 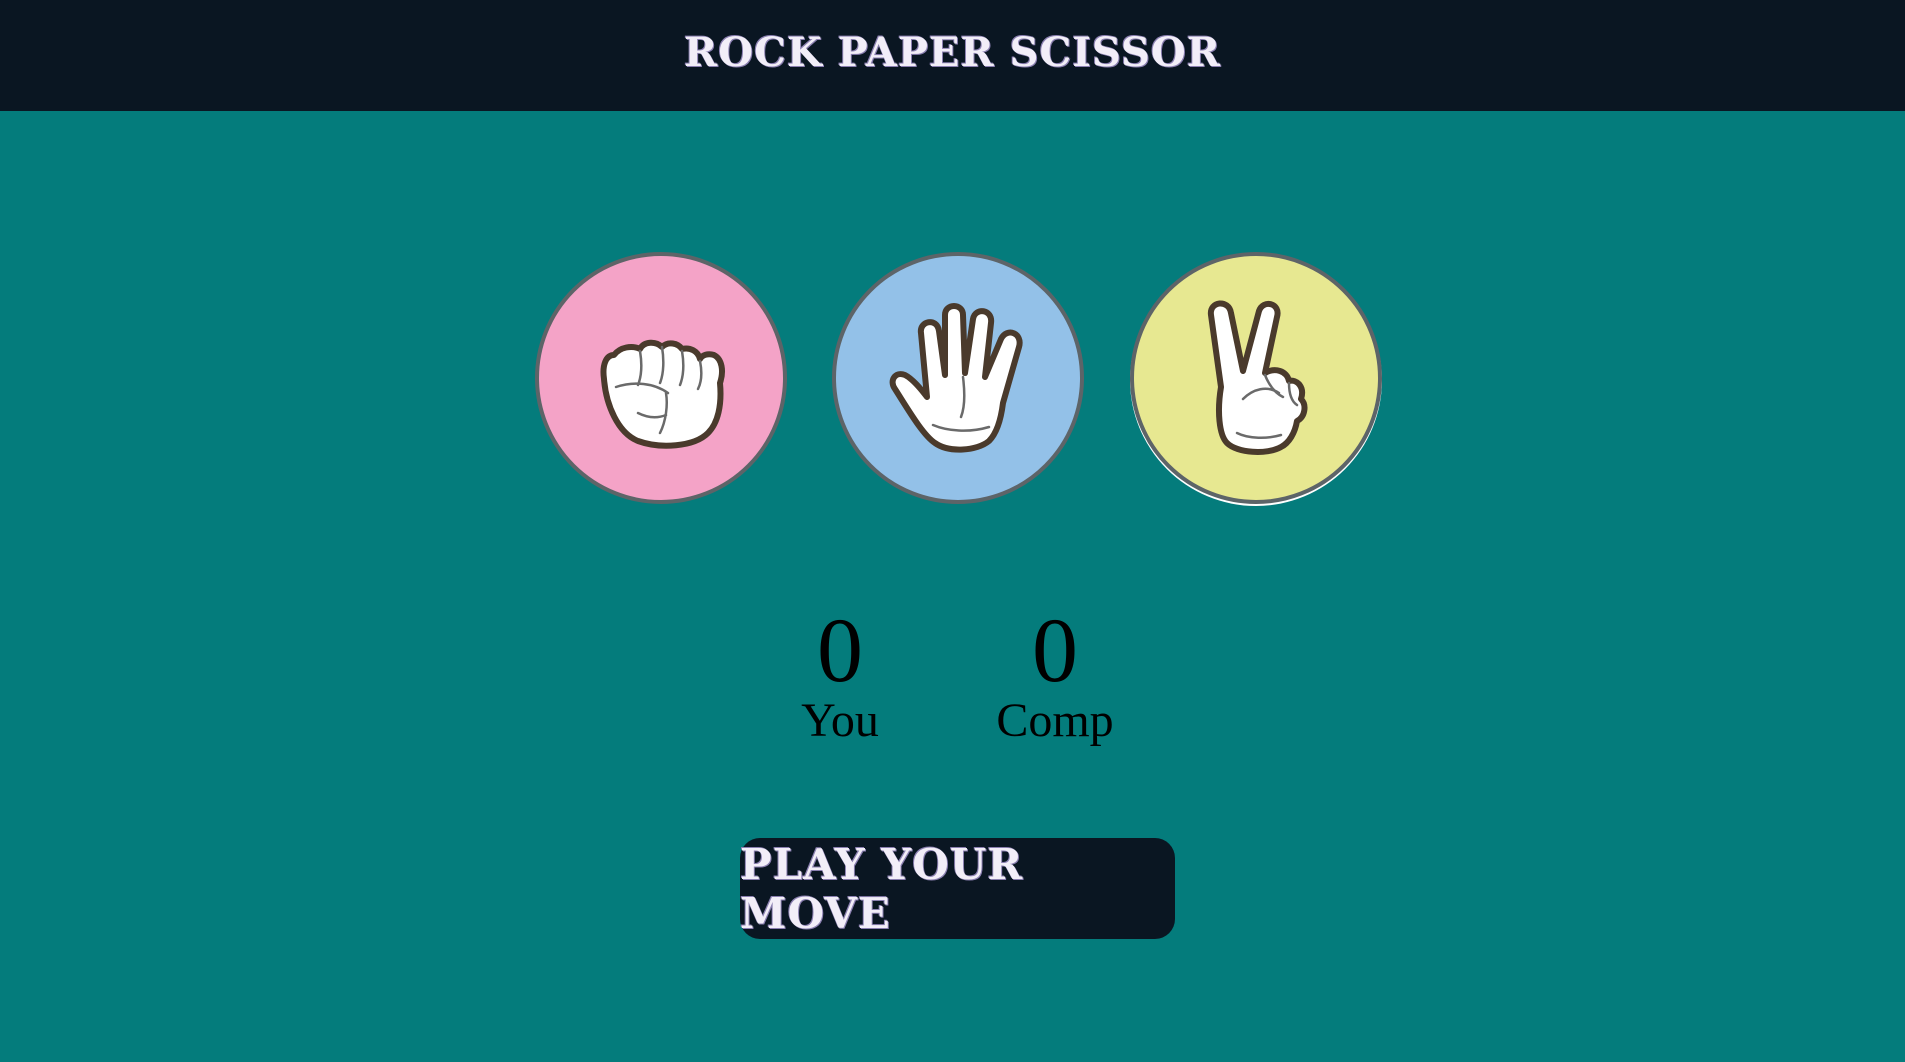 I want to click on play-button-label: PLAY YOUR MOVE, so click(x=882, y=888).